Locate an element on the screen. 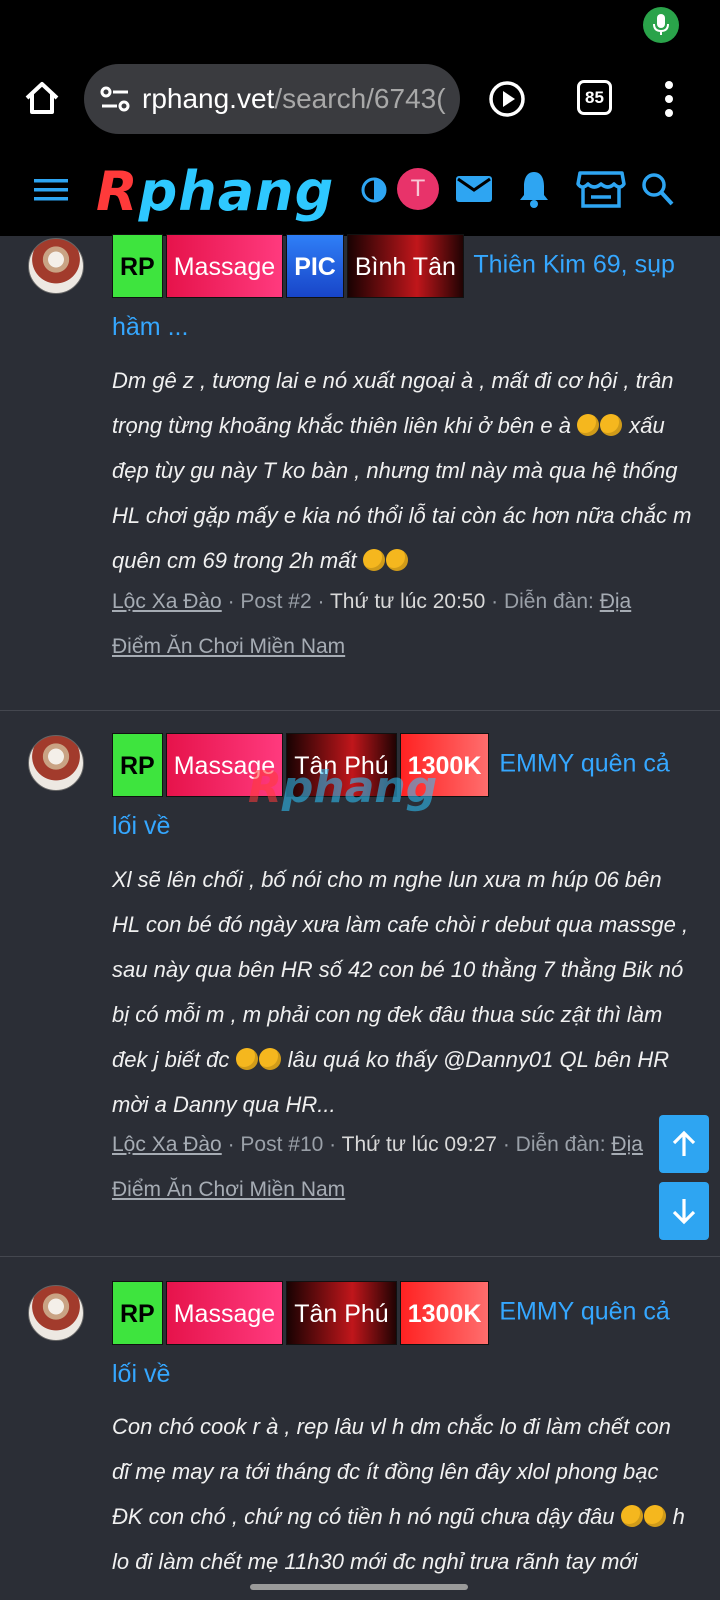 The image size is (720, 1600). user-avatar: T is located at coordinates (418, 189).